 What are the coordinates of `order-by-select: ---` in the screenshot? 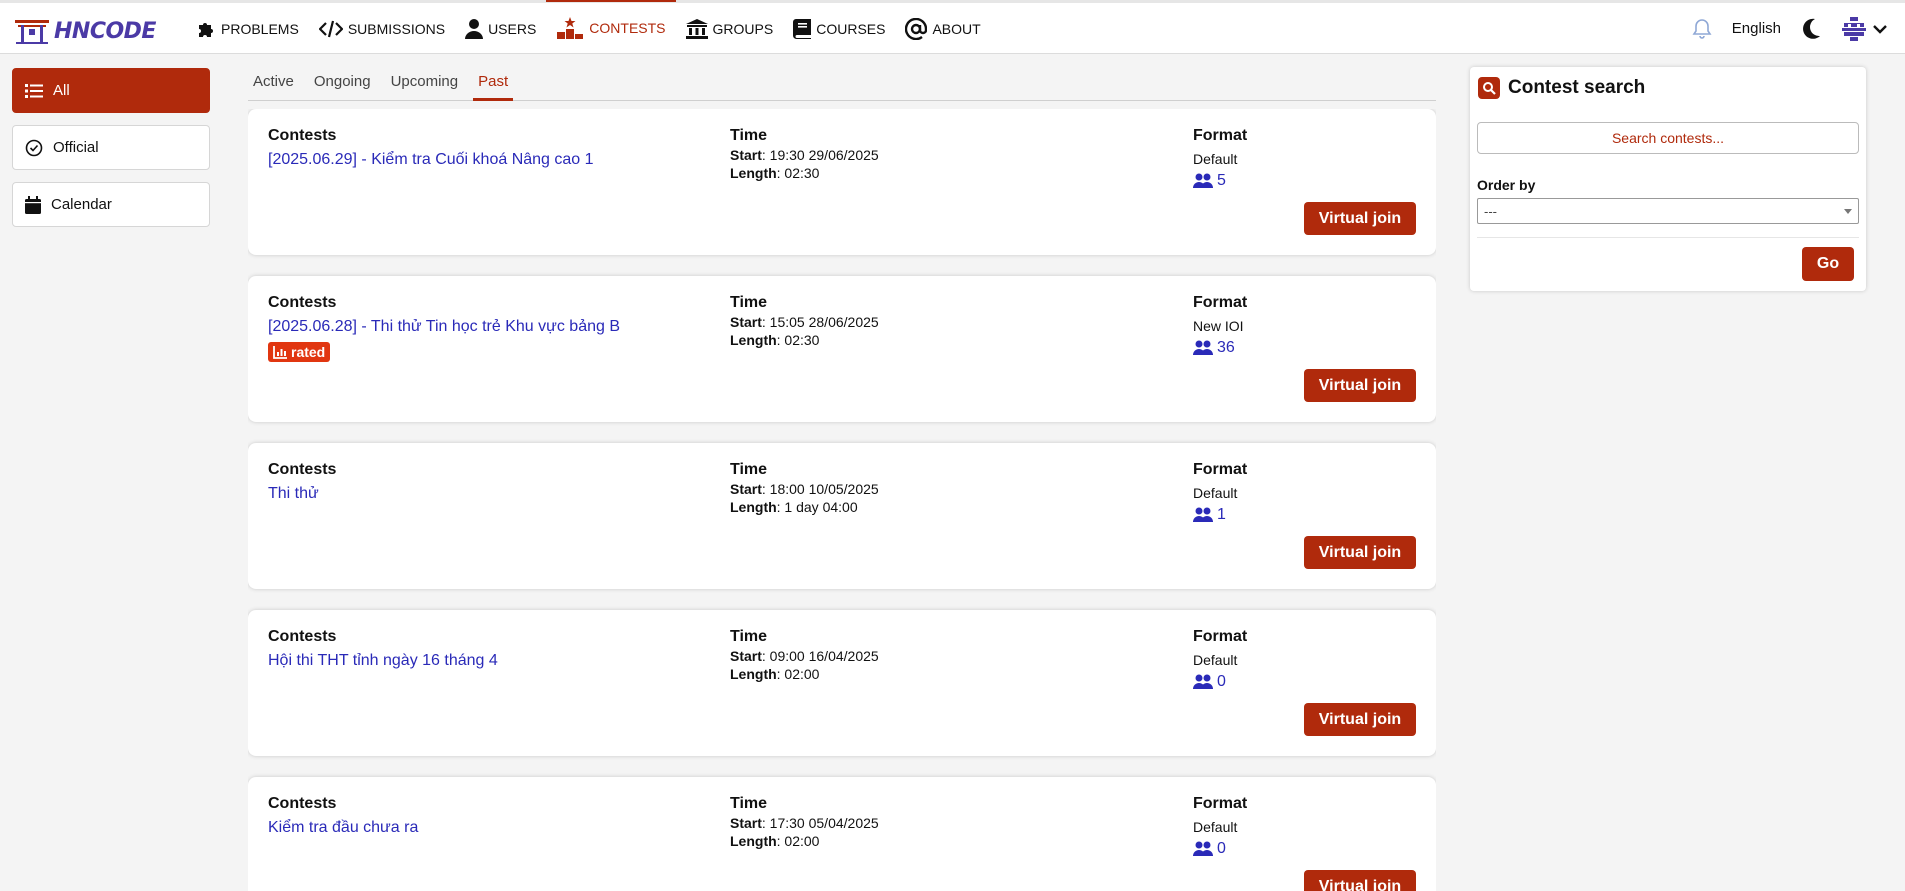 It's located at (1668, 211).